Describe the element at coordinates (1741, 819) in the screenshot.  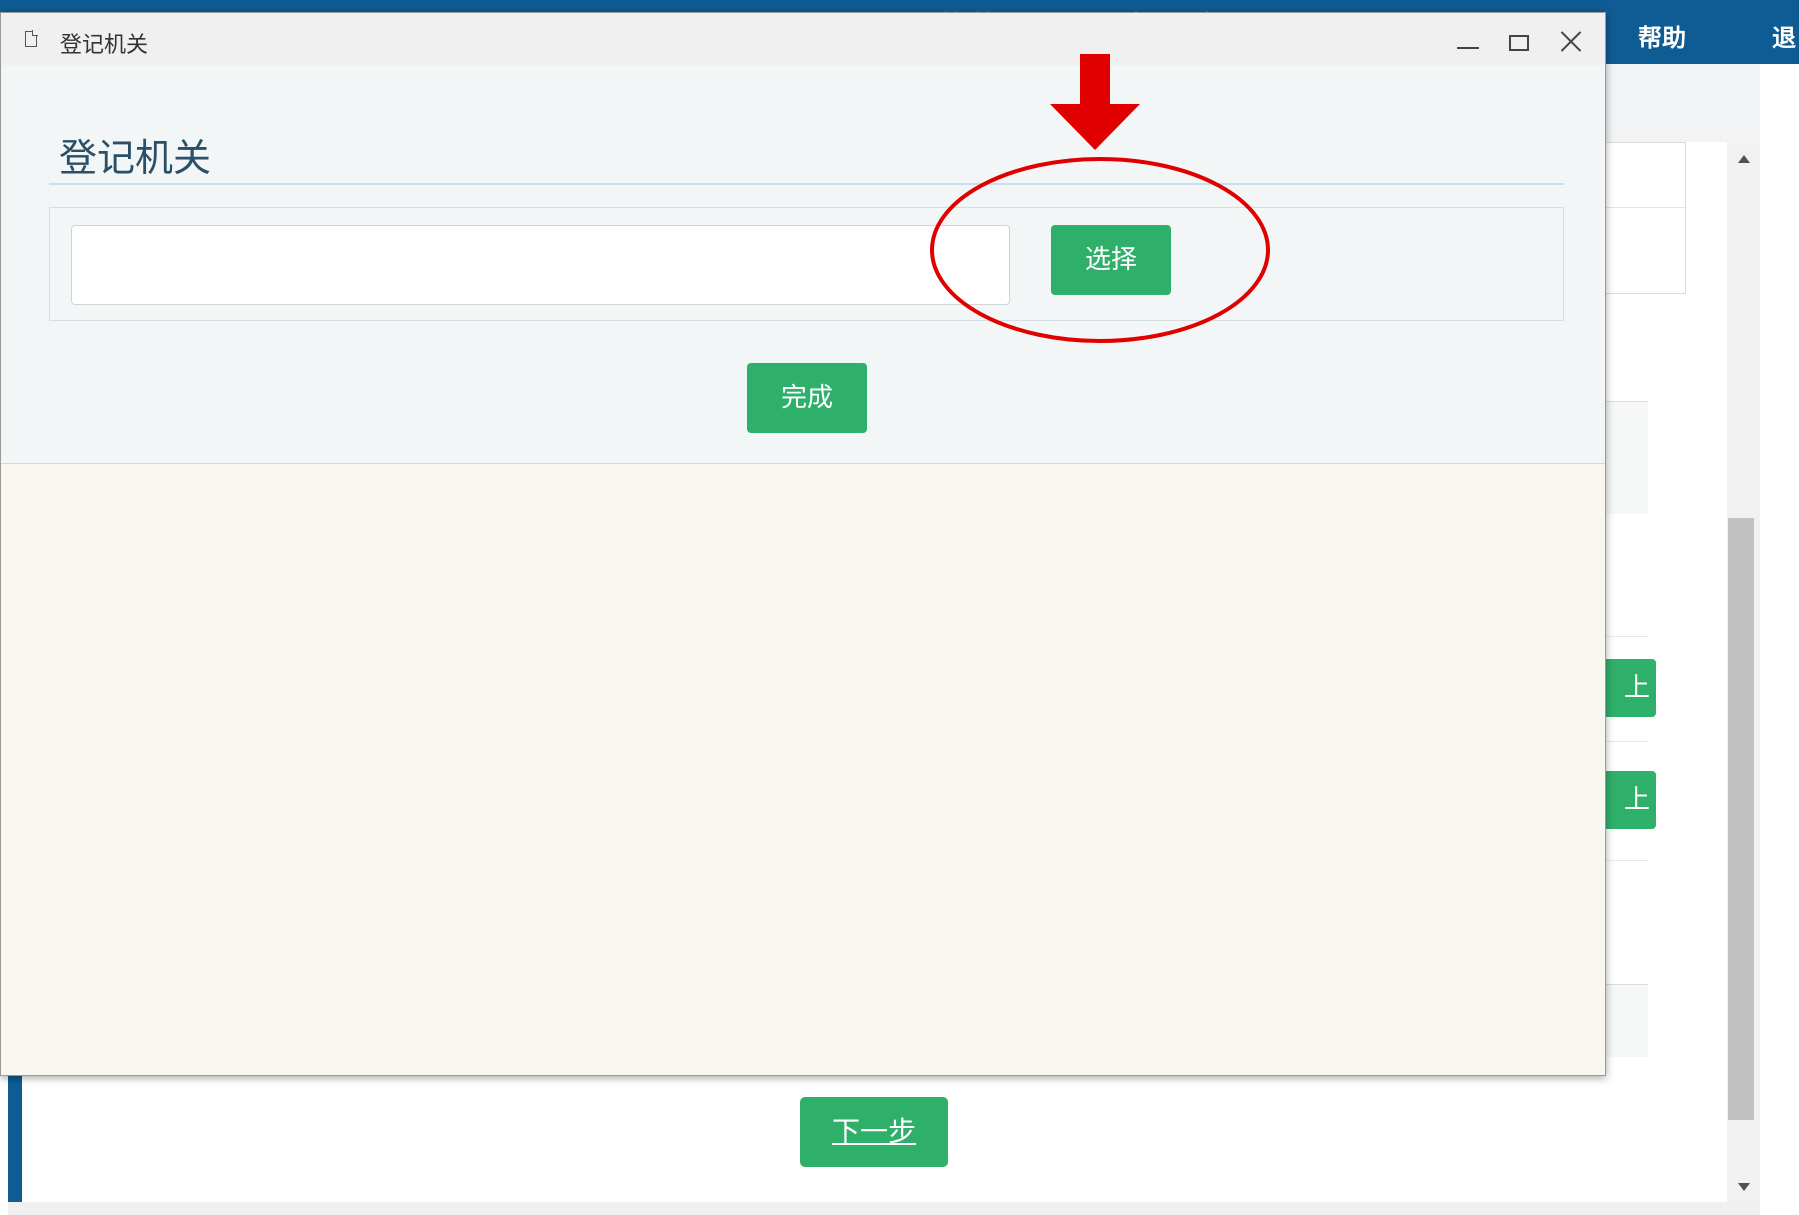
I see `scrollbar-thumb` at that location.